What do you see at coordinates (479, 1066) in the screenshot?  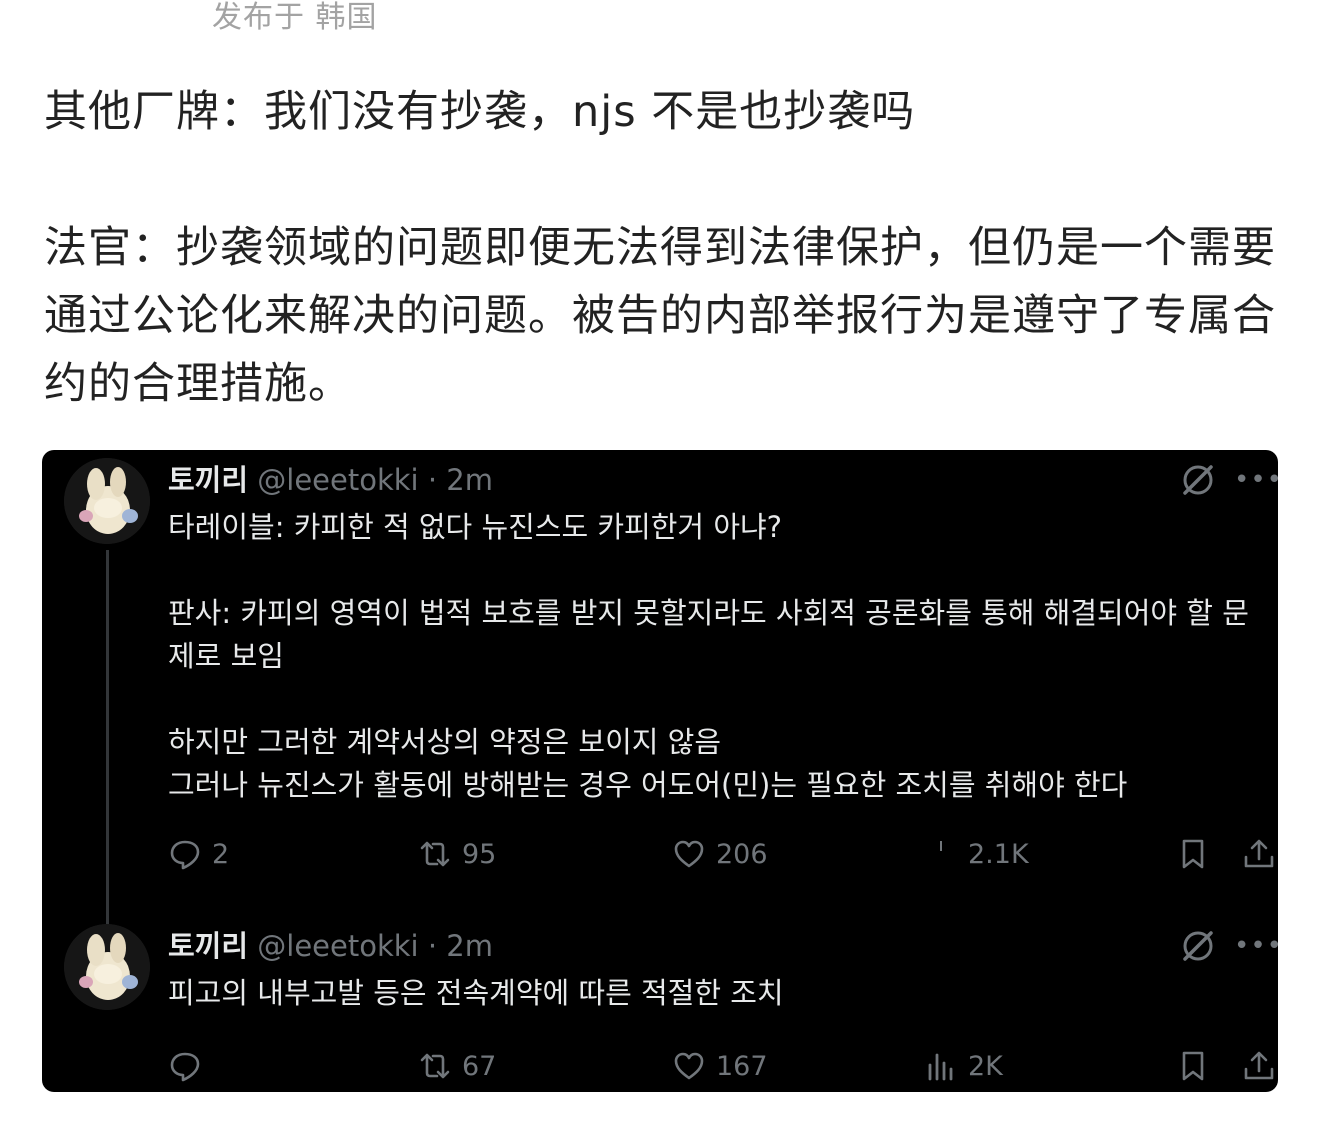 I see `repost-count: 67` at bounding box center [479, 1066].